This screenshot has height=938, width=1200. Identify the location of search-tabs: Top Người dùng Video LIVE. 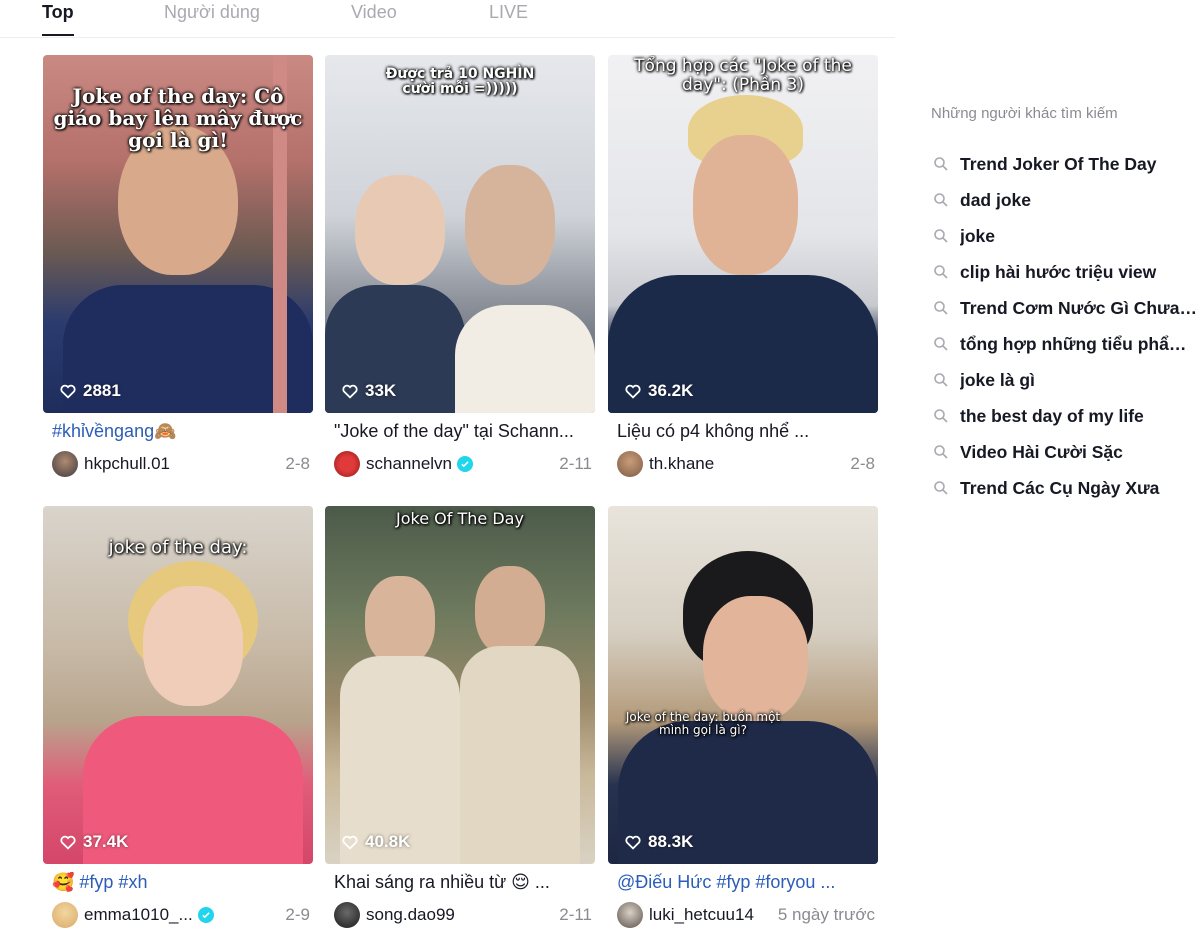
(447, 19).